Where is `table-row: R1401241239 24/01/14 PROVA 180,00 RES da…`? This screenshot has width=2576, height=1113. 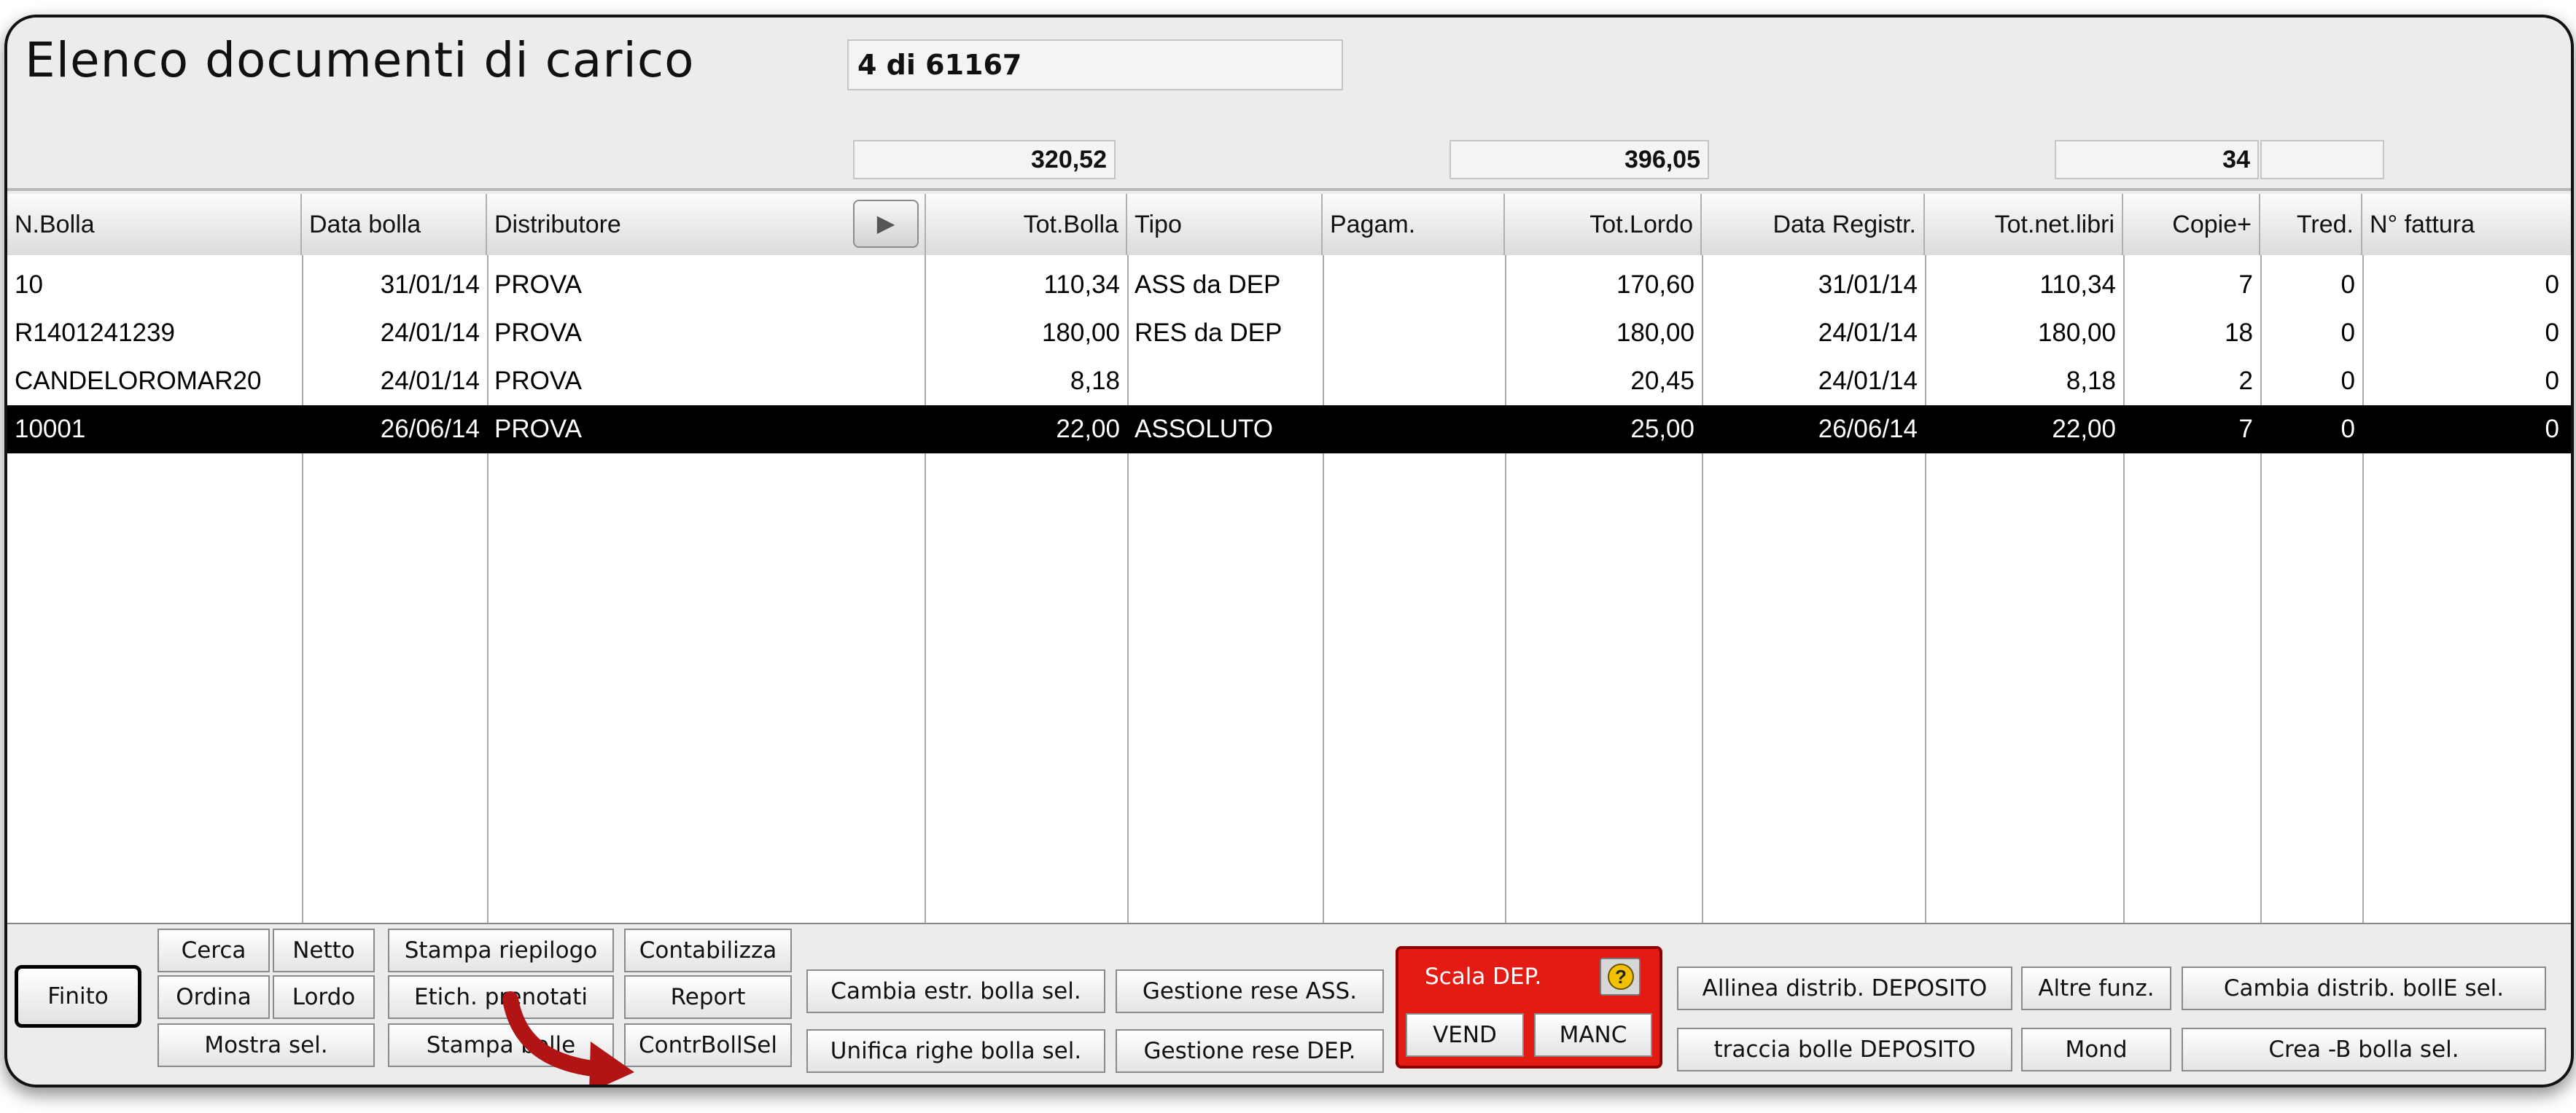 table-row: R1401241239 24/01/14 PROVA 180,00 RES da… is located at coordinates (1289, 333).